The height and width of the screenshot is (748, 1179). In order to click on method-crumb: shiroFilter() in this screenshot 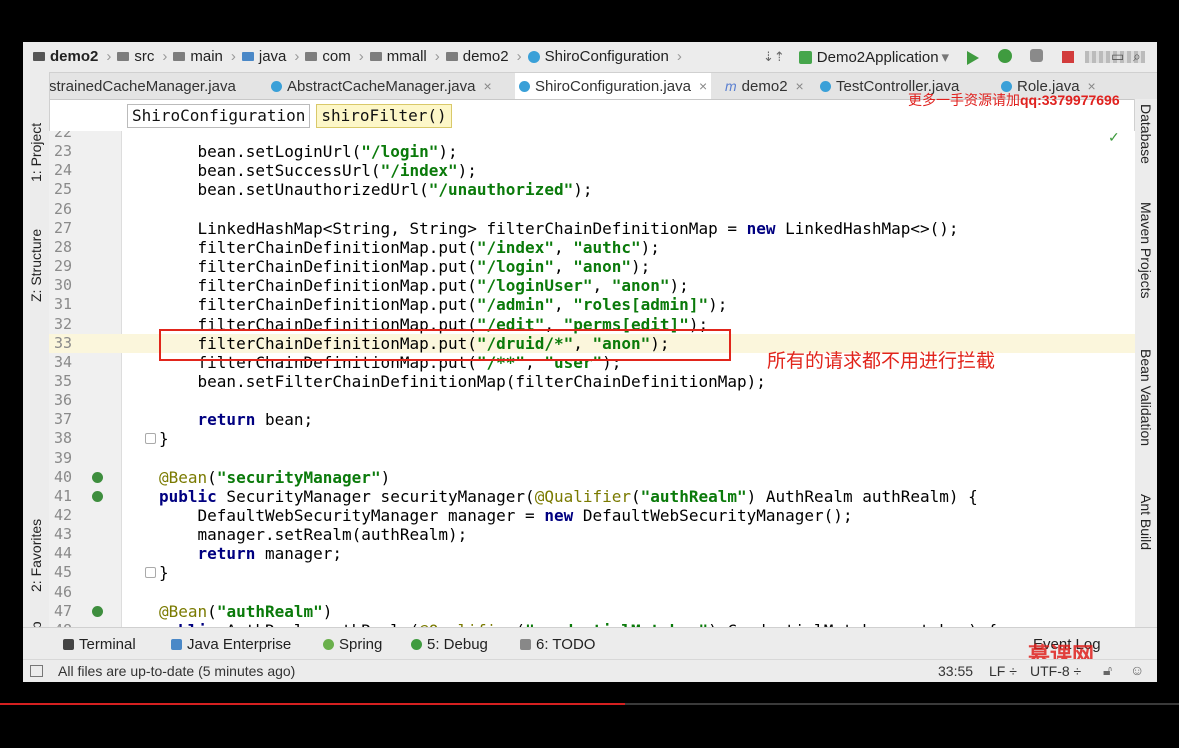, I will do `click(384, 116)`.